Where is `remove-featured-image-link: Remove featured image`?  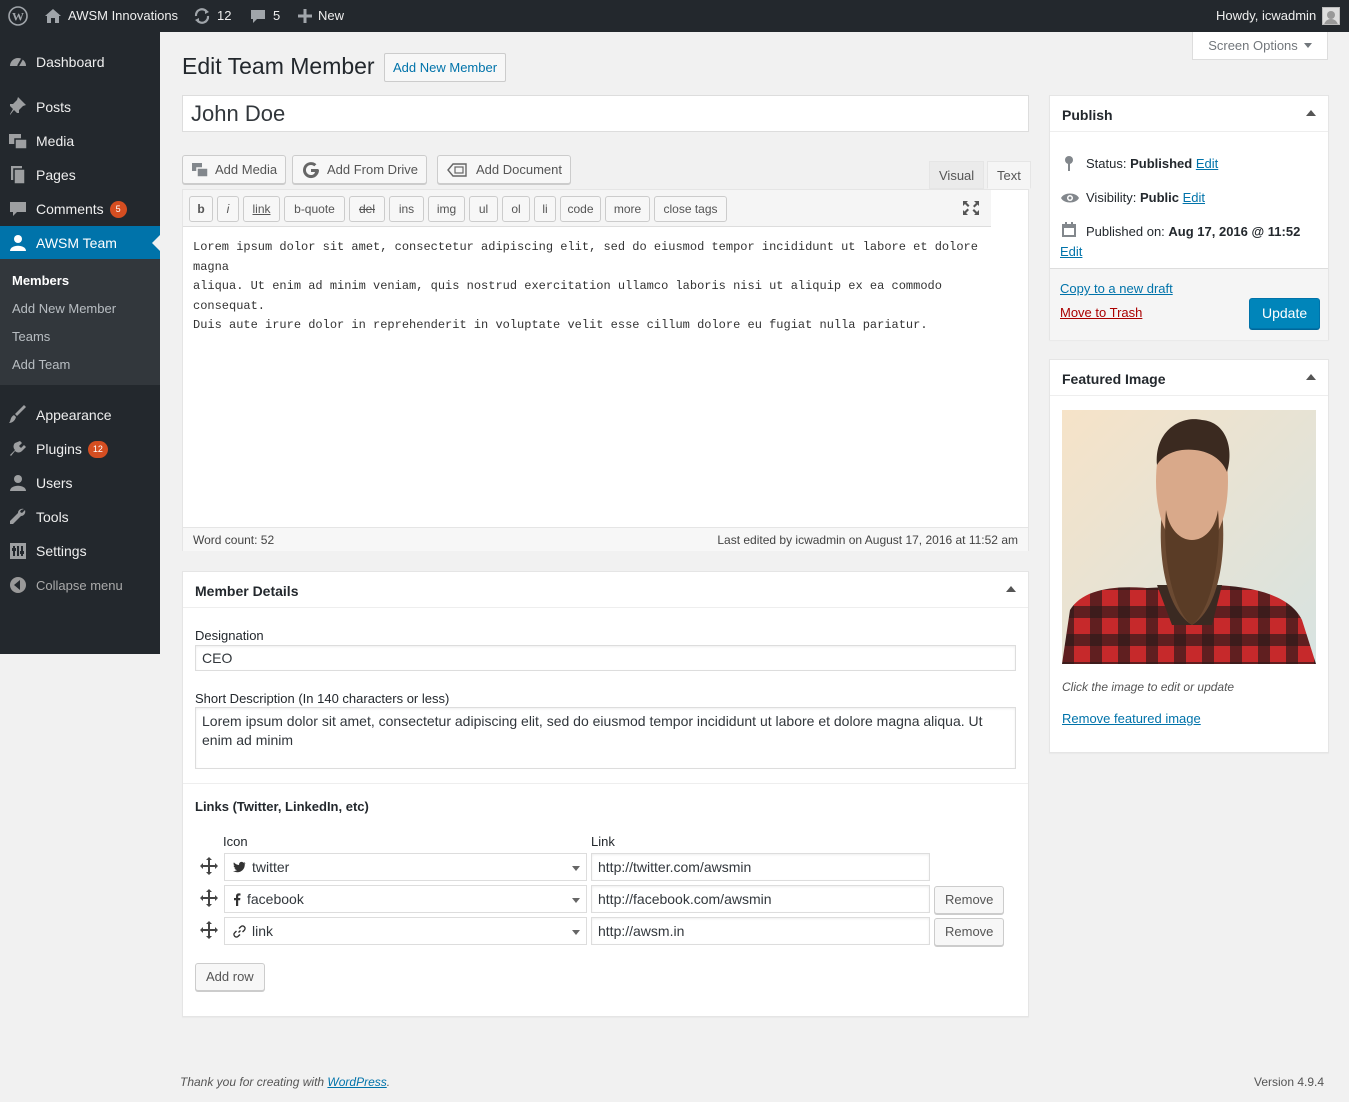 remove-featured-image-link: Remove featured image is located at coordinates (1131, 718).